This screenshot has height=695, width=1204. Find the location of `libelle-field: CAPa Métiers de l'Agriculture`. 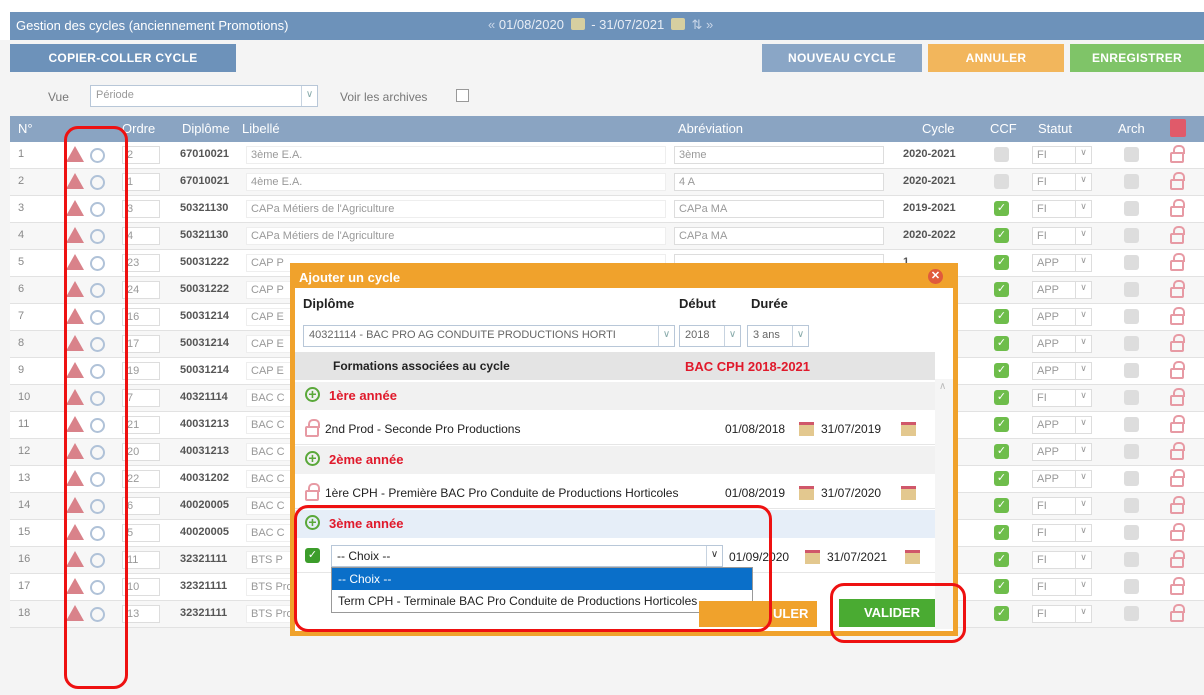

libelle-field: CAPa Métiers de l'Agriculture is located at coordinates (456, 209).